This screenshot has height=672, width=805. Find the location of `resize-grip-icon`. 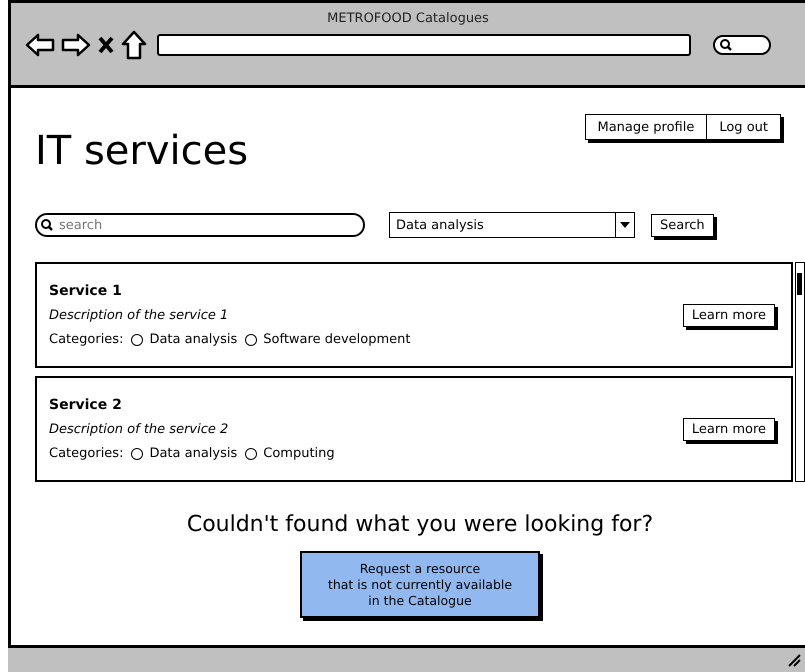

resize-grip-icon is located at coordinates (794, 660).